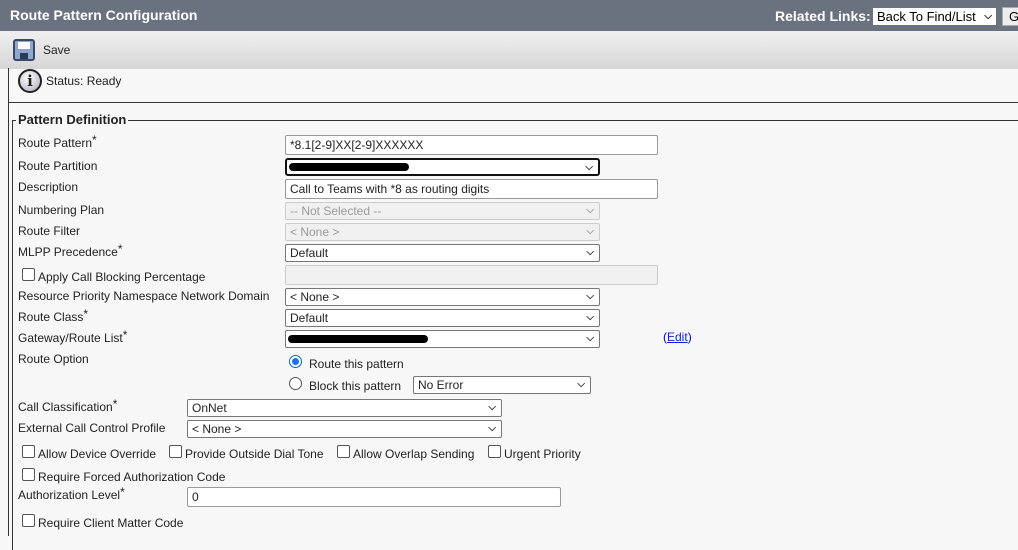 The image size is (1018, 550). What do you see at coordinates (442, 232) in the screenshot?
I see `route-filter-select: < None > ⌵` at bounding box center [442, 232].